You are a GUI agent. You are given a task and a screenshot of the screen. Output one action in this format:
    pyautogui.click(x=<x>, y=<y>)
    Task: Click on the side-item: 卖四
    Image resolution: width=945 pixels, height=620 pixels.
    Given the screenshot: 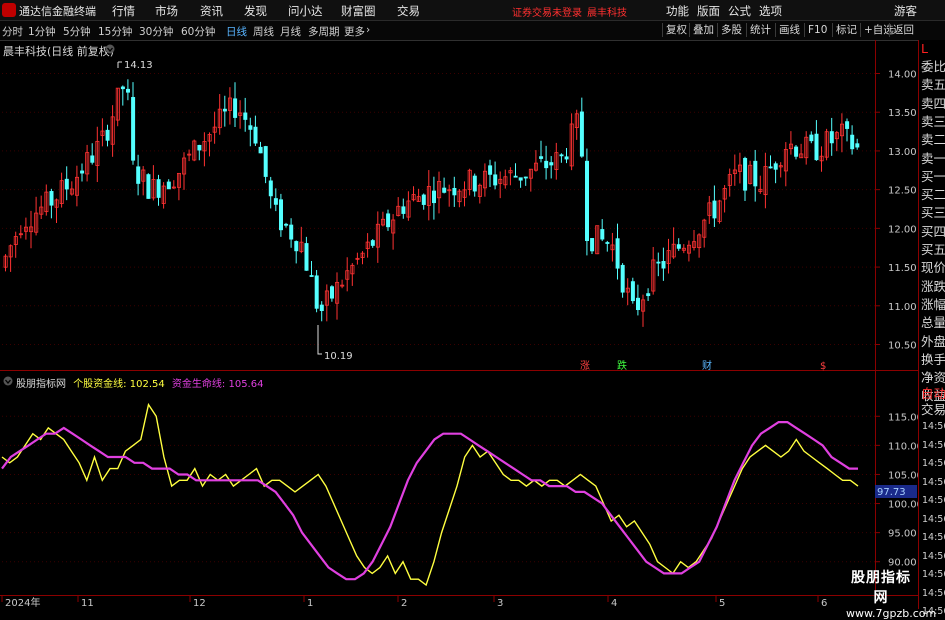 What is the action you would take?
    pyautogui.click(x=933, y=103)
    